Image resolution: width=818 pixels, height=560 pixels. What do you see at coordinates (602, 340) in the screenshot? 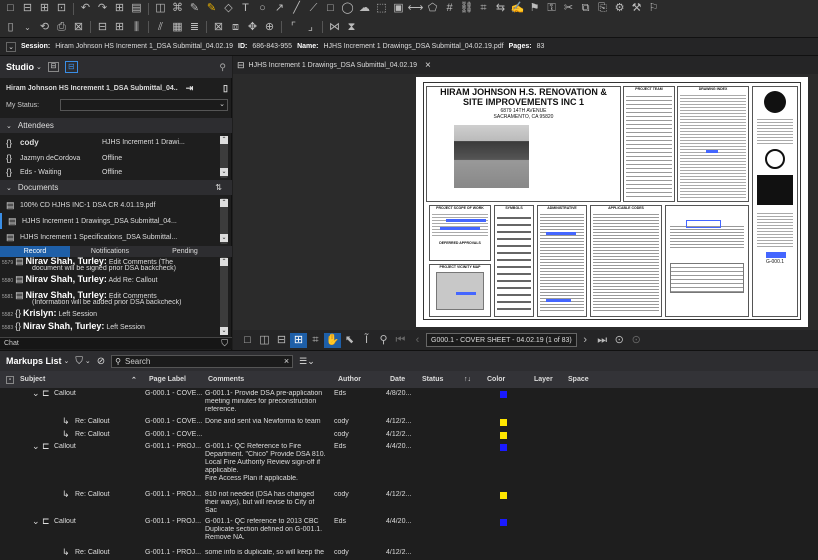
I see `last-page-icon: ⏭` at bounding box center [602, 340].